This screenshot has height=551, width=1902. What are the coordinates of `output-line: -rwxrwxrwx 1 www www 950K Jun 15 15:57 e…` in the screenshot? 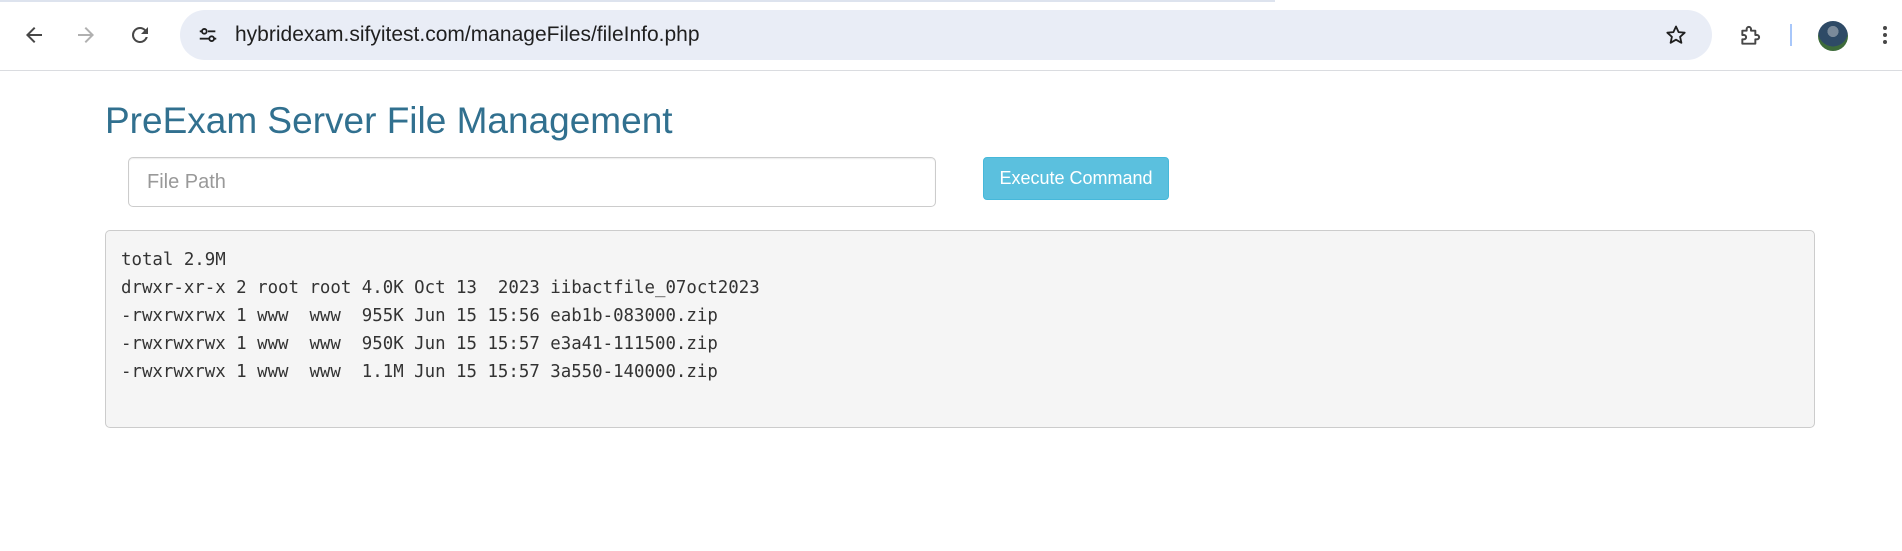 It's located at (419, 344).